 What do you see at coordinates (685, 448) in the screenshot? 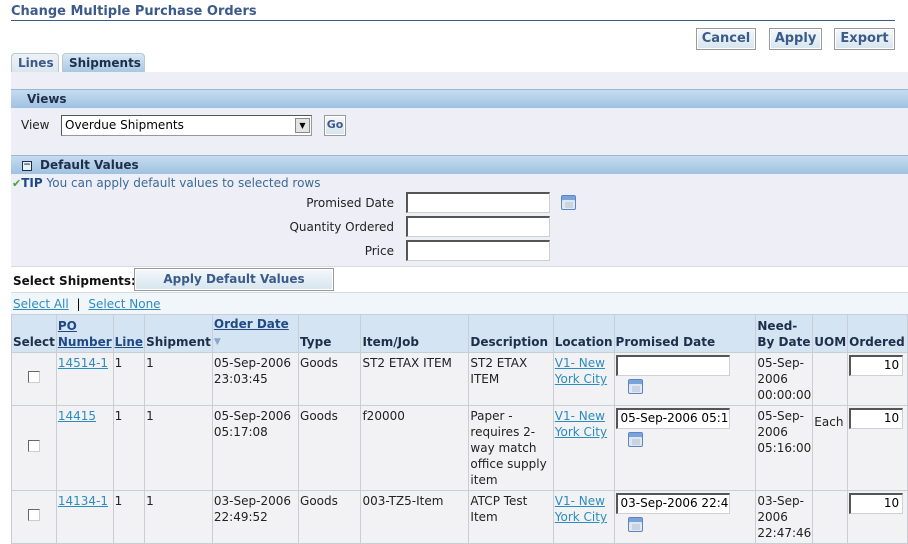
I see `promised-date-cell: 05-Sep-2006 05:16` at bounding box center [685, 448].